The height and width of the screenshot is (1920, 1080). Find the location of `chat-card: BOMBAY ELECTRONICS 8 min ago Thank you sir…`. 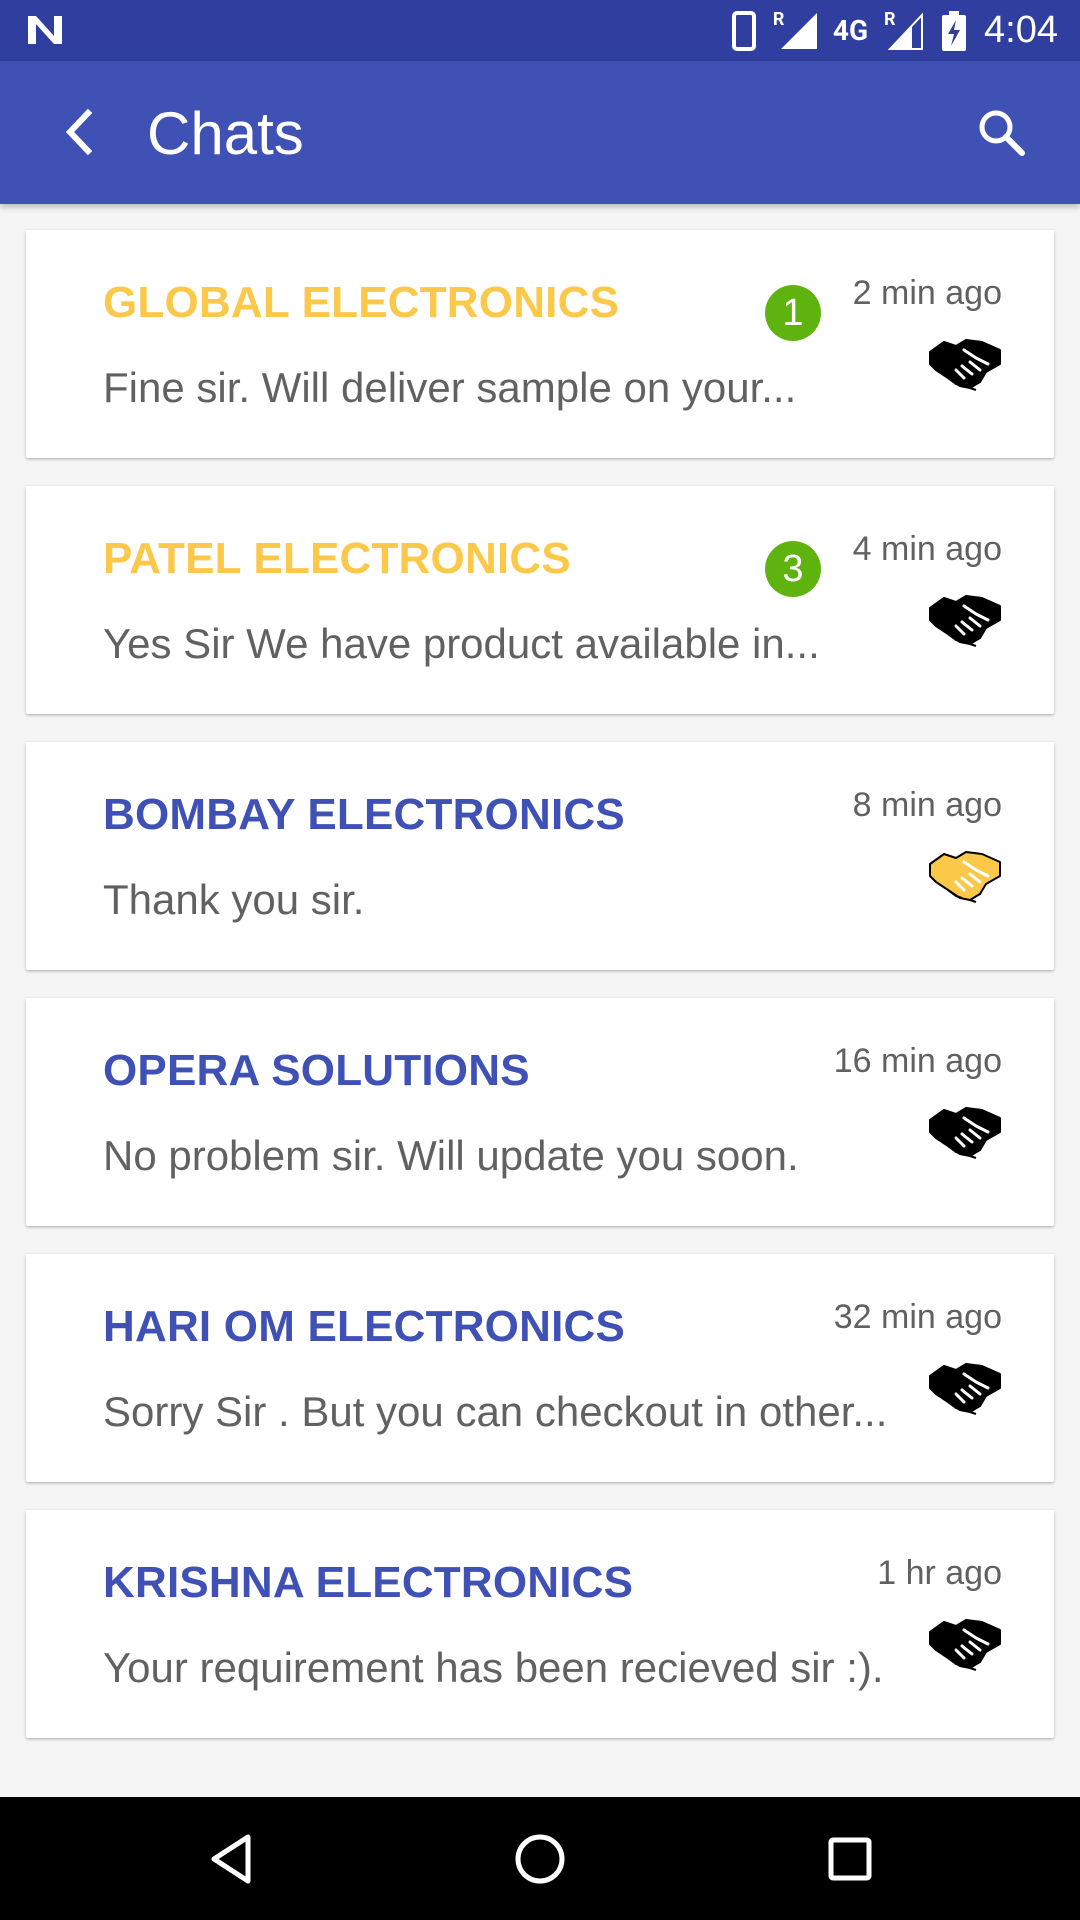

chat-card: BOMBAY ELECTRONICS 8 min ago Thank you sir… is located at coordinates (540, 856).